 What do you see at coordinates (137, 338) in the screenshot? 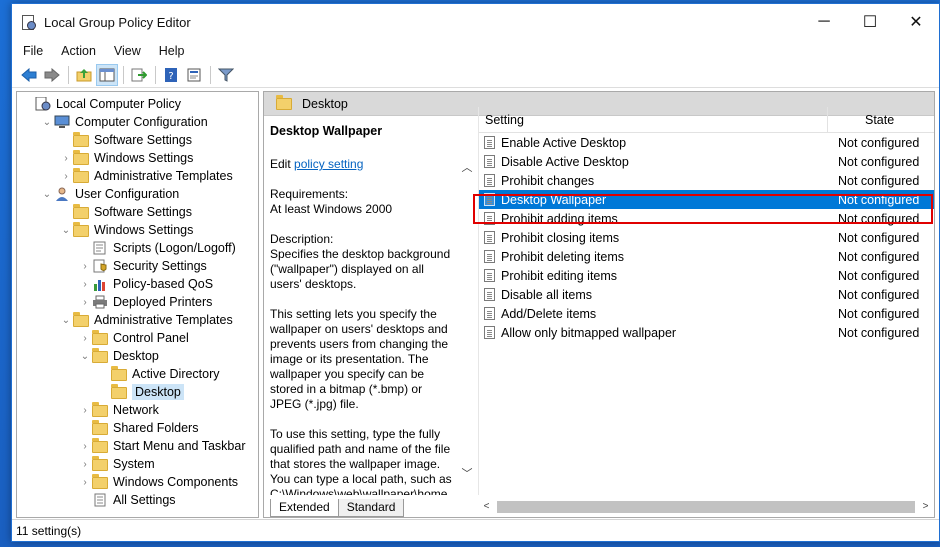
I see `tree-item: › Control Panel` at bounding box center [137, 338].